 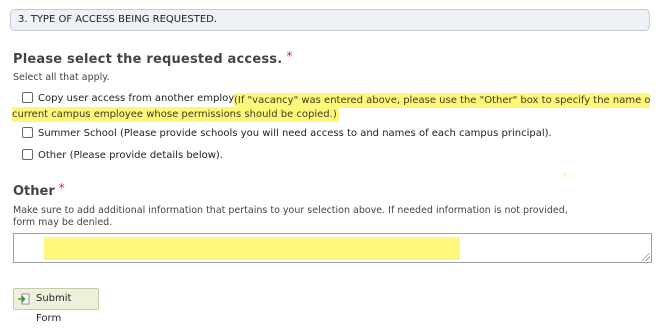 I want to click on access-question-title: Please select the requested access. *, so click(x=153, y=58).